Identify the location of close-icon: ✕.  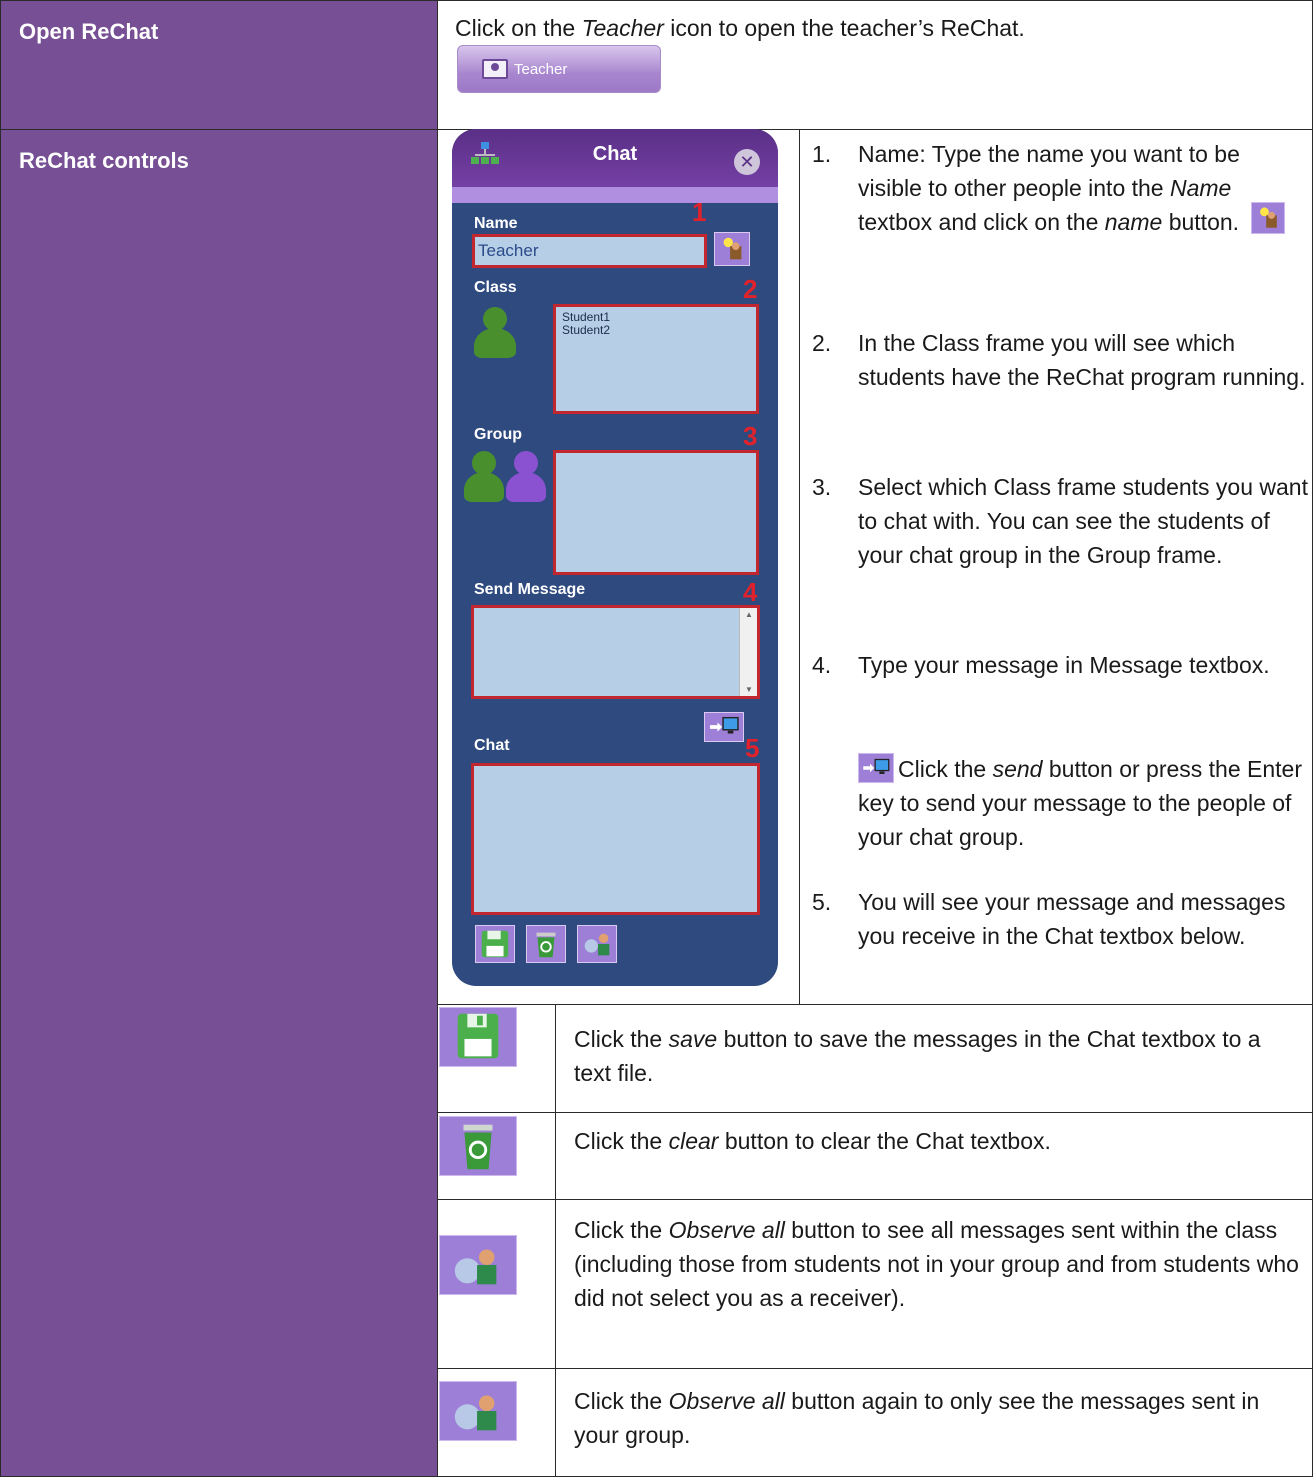
(747, 162).